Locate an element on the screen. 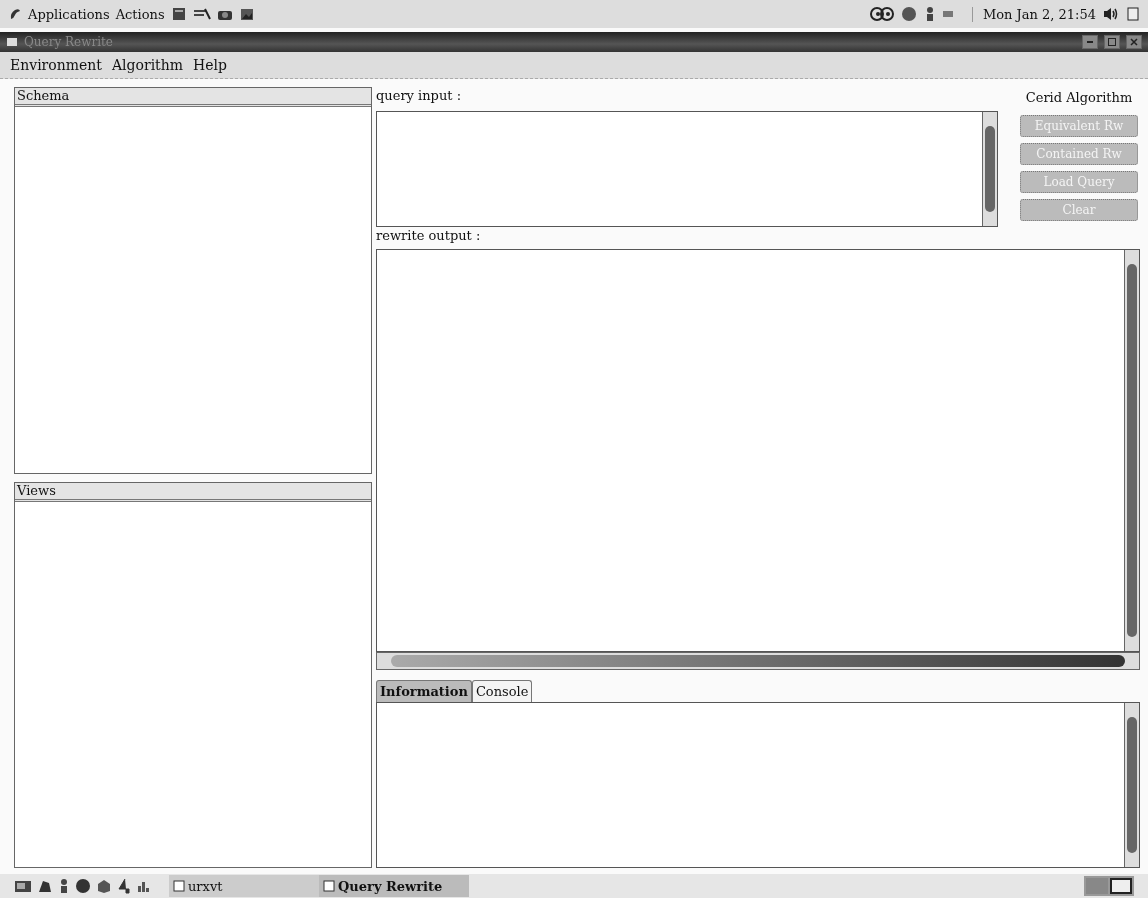 The width and height of the screenshot is (1148, 898). tab: Console is located at coordinates (502, 691).